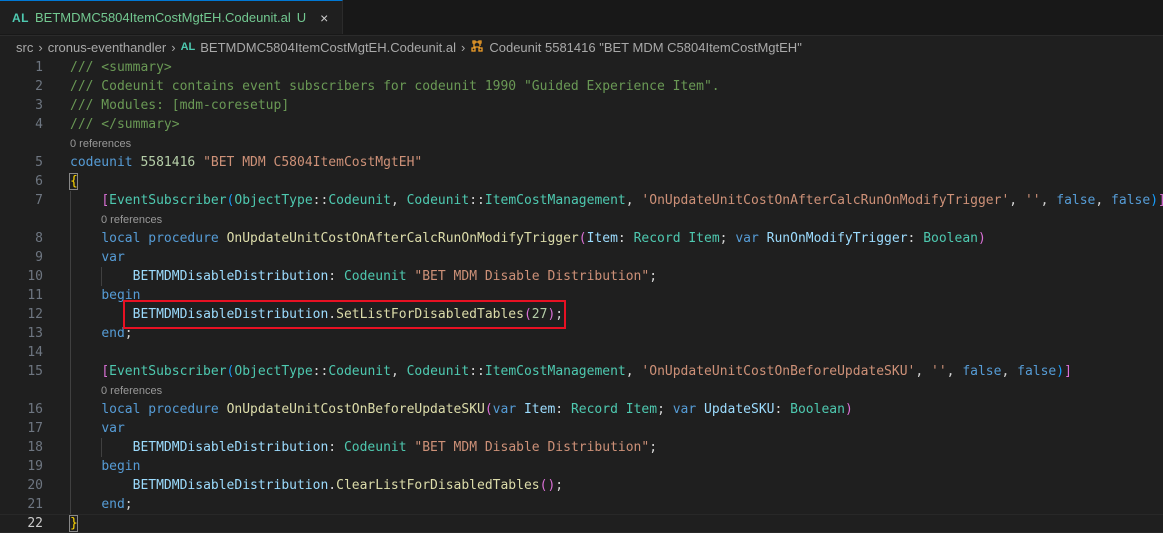  Describe the element at coordinates (39, 181) in the screenshot. I see `line-number: 6` at that location.